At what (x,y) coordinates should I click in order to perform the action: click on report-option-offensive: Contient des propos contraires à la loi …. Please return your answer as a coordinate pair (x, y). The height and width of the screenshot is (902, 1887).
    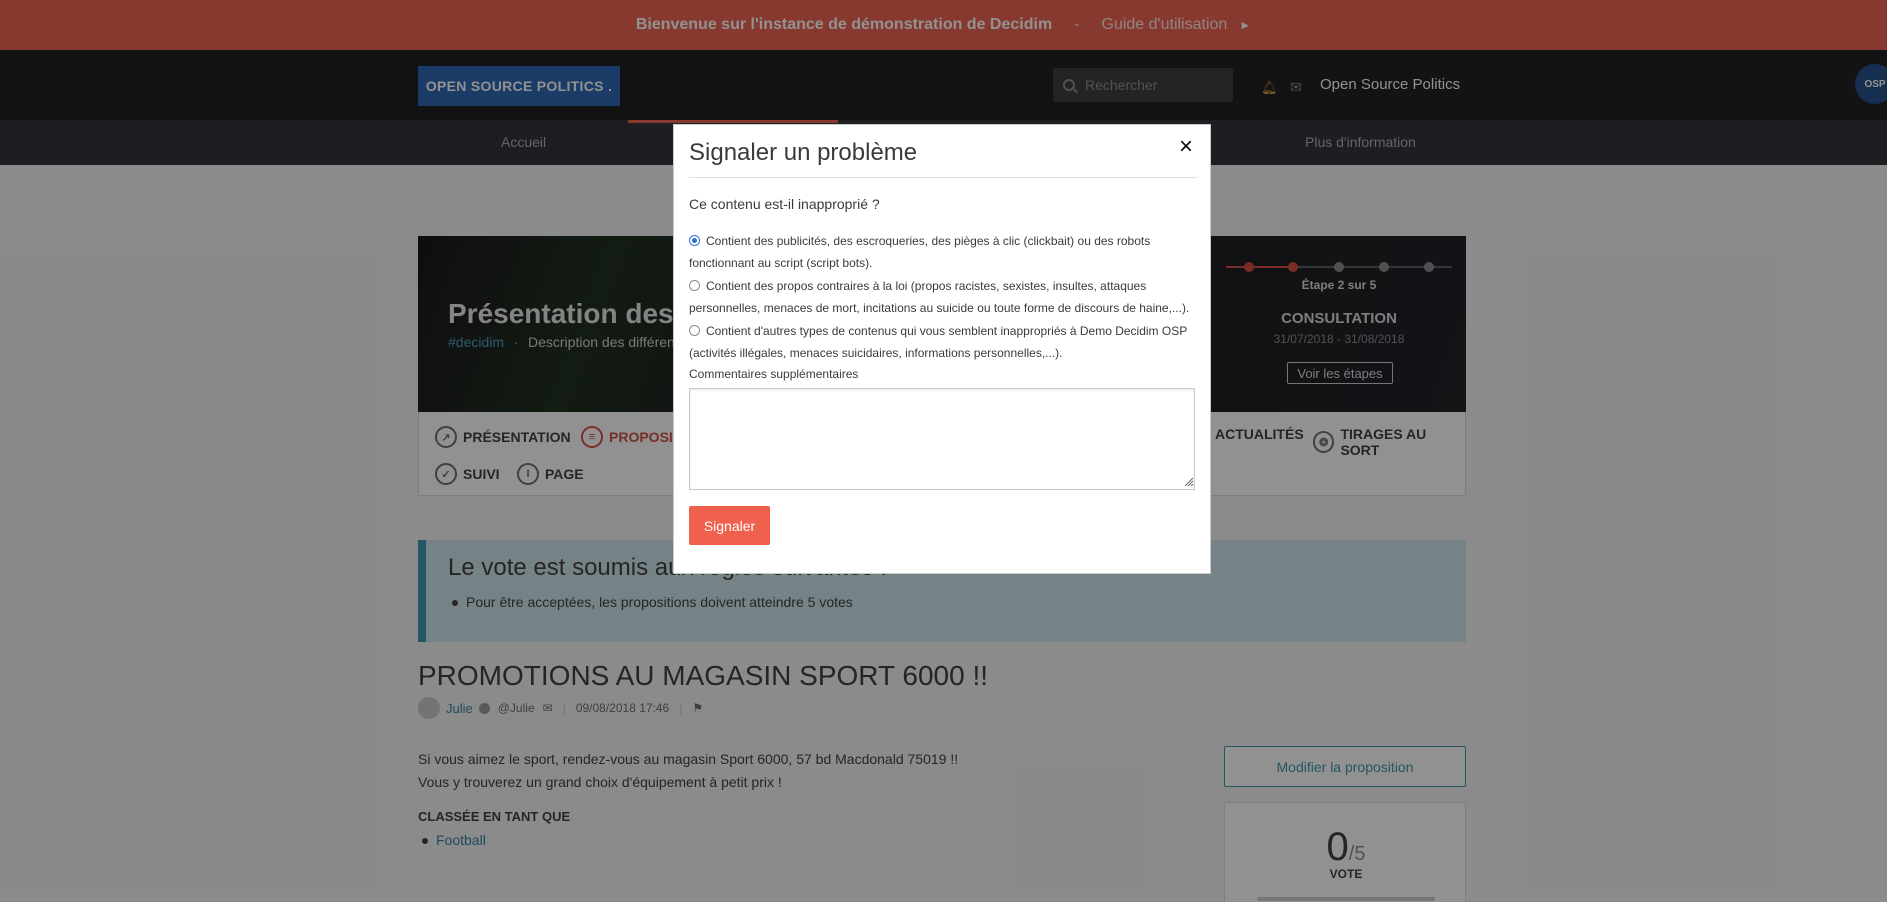
    Looking at the image, I should click on (943, 297).